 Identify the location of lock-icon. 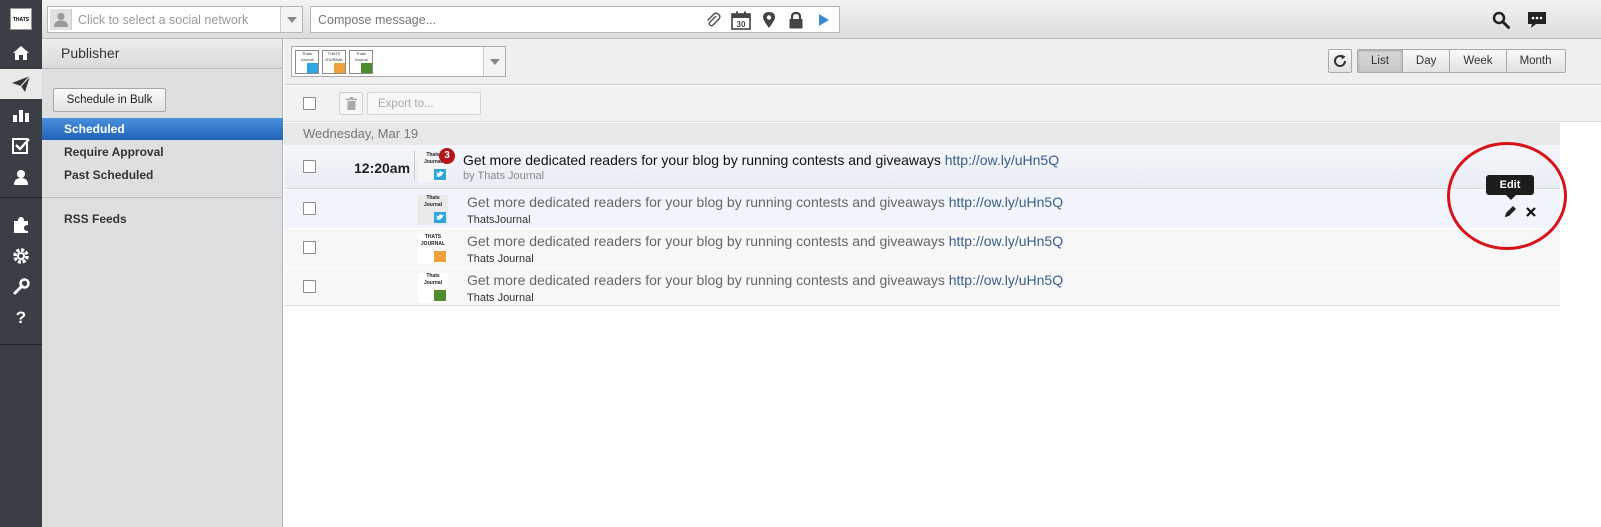
(796, 20).